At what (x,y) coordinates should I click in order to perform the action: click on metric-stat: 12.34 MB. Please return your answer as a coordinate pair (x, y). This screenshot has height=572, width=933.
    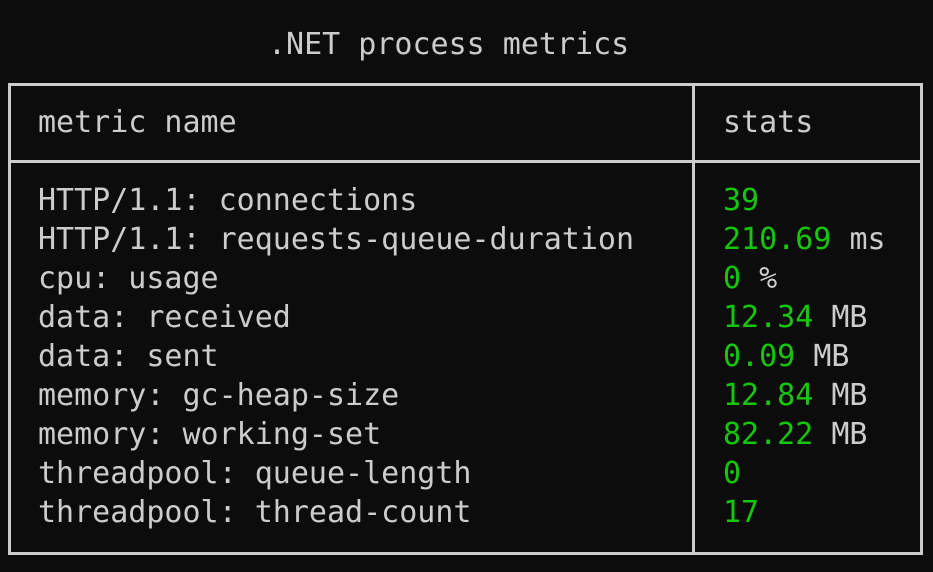
    Looking at the image, I should click on (795, 317).